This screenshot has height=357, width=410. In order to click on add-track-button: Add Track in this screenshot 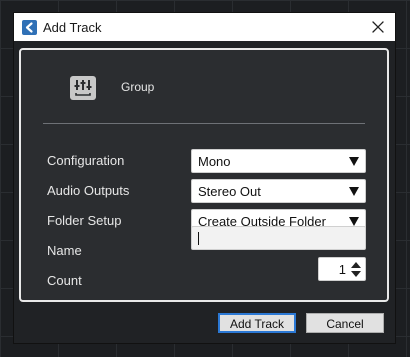, I will do `click(257, 323)`.